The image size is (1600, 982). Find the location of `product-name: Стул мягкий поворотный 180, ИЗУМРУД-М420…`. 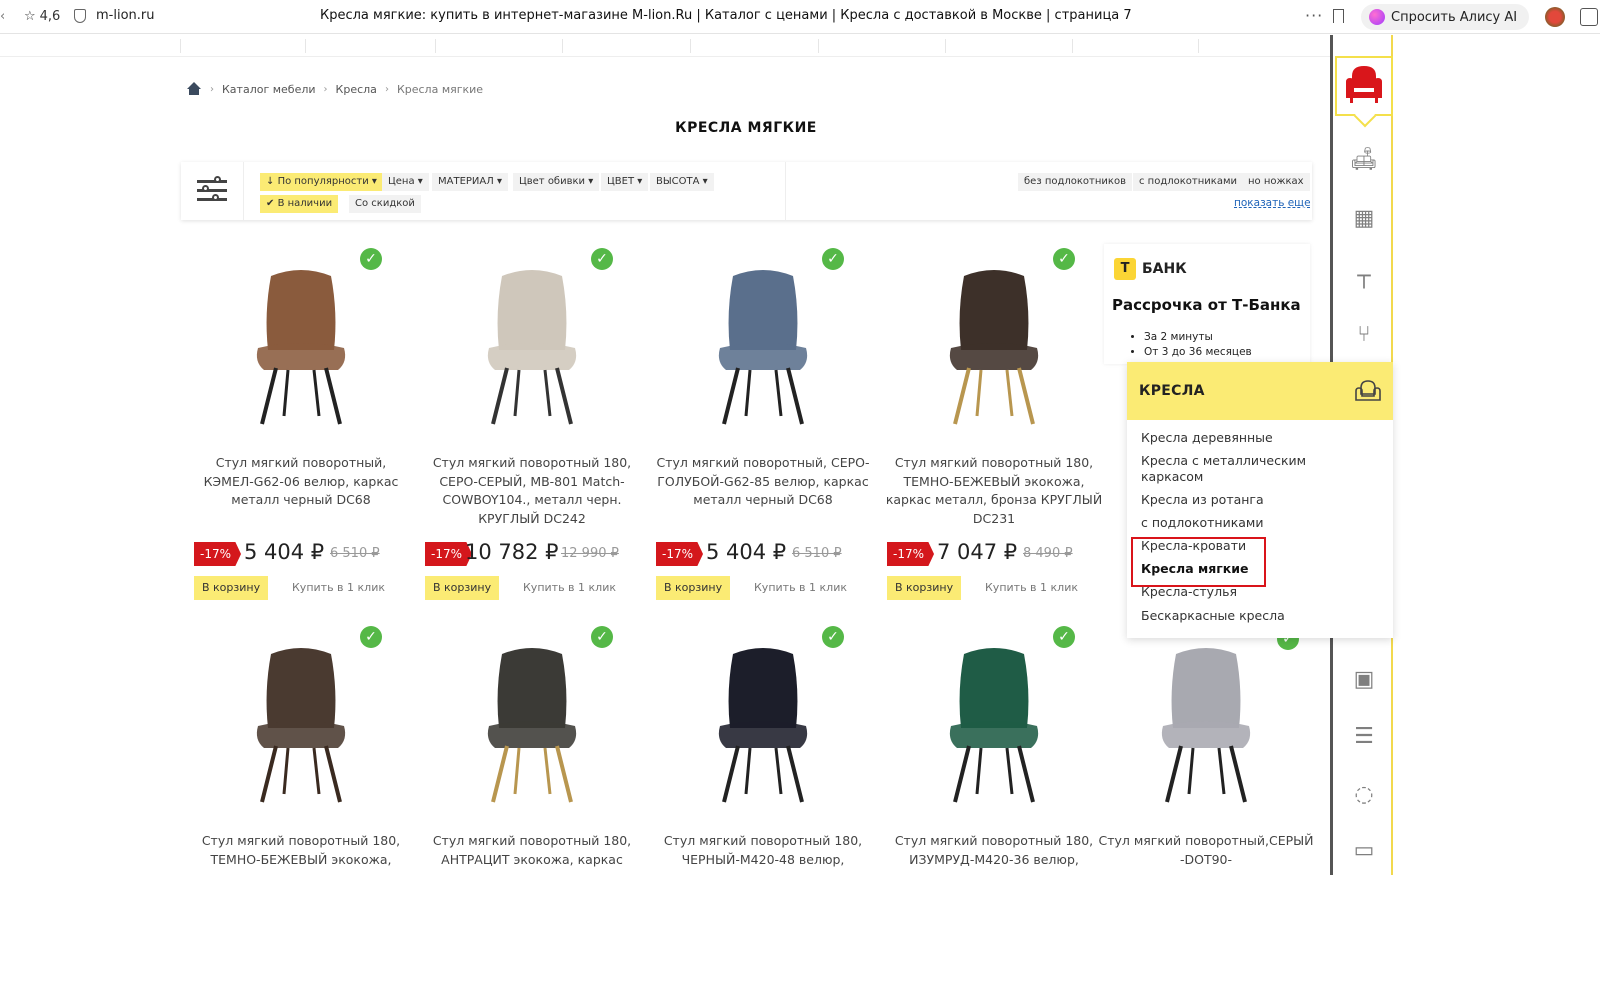

product-name: Стул мягкий поворотный 180, ИЗУМРУД-М420… is located at coordinates (994, 850).